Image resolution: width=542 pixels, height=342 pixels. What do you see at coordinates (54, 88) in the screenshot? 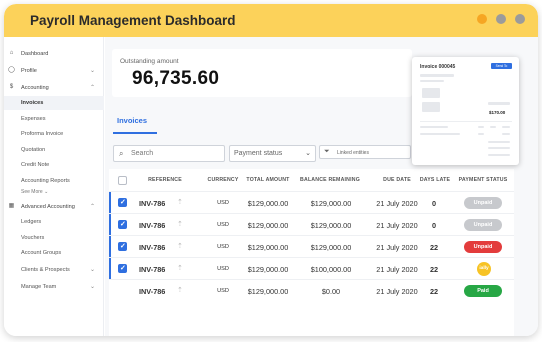
I see `sidebar-item-accounting: $ Accounting ⌃` at bounding box center [54, 88].